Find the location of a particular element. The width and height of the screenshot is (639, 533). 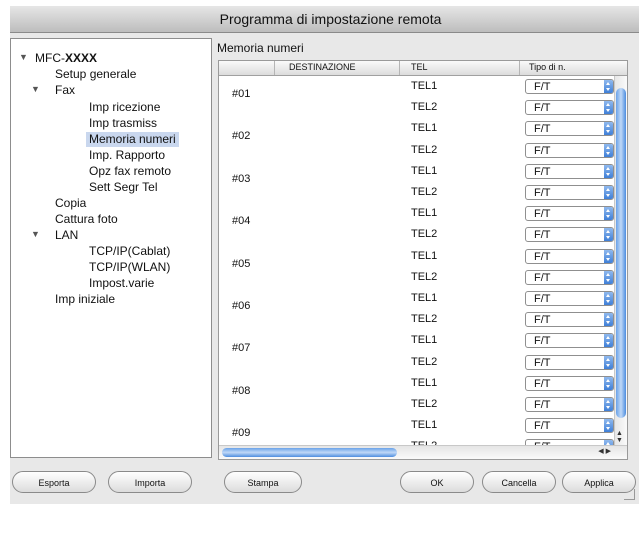

tree-item-cattura-foto: Cattura foto is located at coordinates (86, 219).